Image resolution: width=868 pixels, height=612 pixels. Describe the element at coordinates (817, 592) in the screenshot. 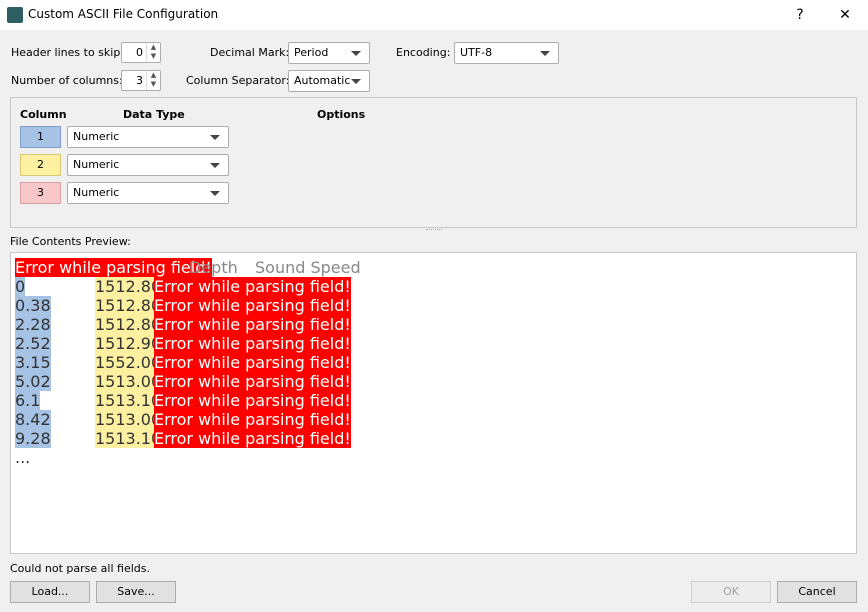

I see `cancel-button: Cancel` at that location.